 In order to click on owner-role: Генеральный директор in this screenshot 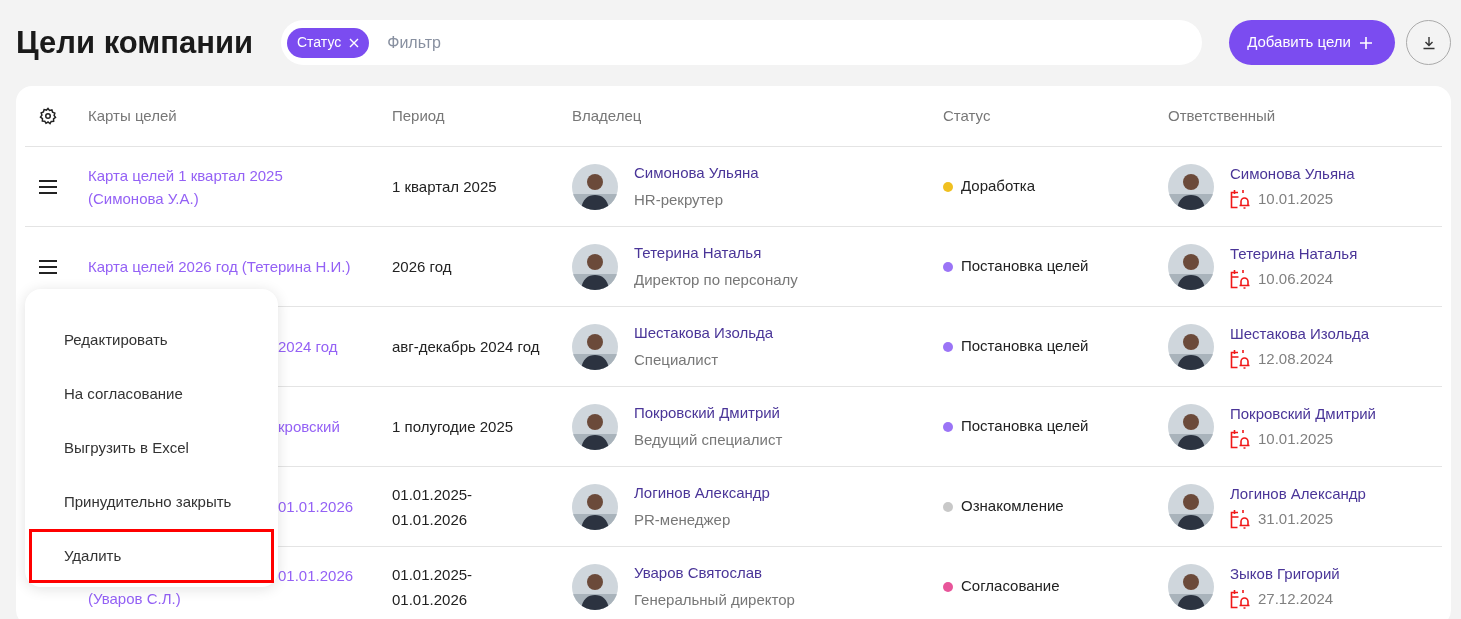, I will do `click(714, 599)`.